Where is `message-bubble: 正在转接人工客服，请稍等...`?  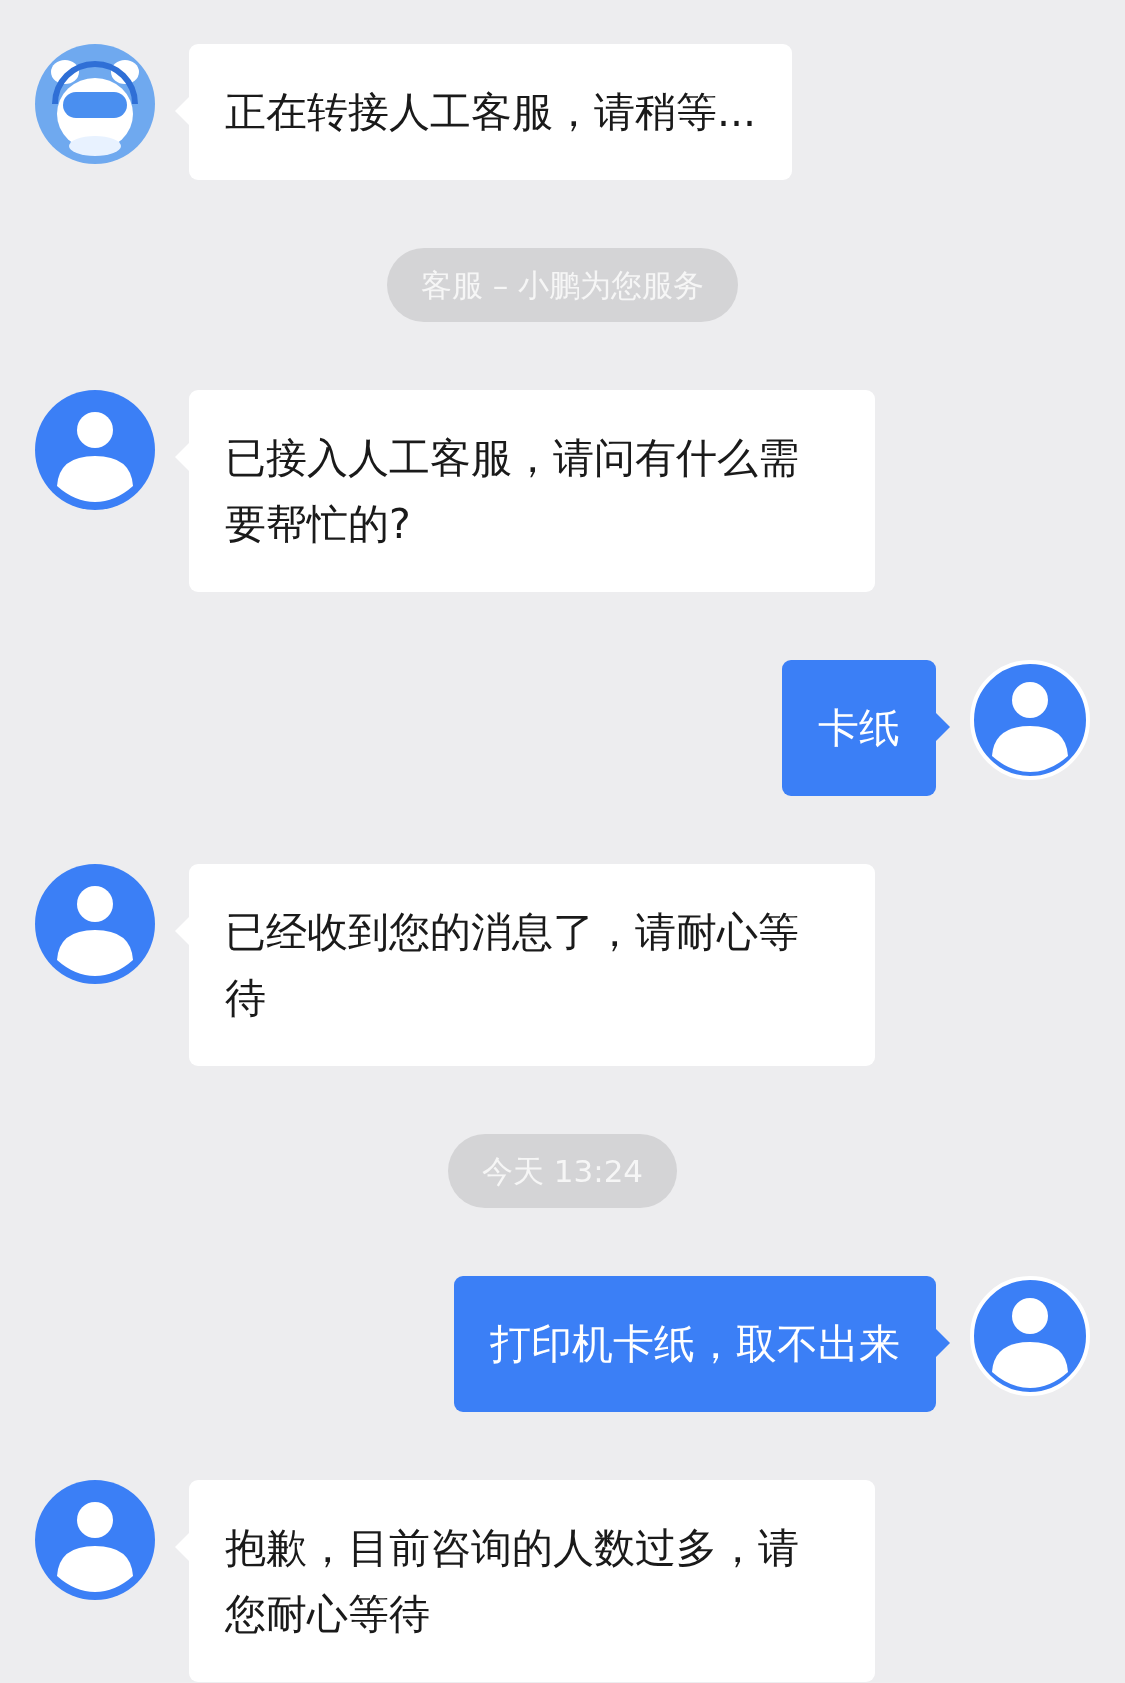
message-bubble: 正在转接人工客服，请稍等... is located at coordinates (491, 112).